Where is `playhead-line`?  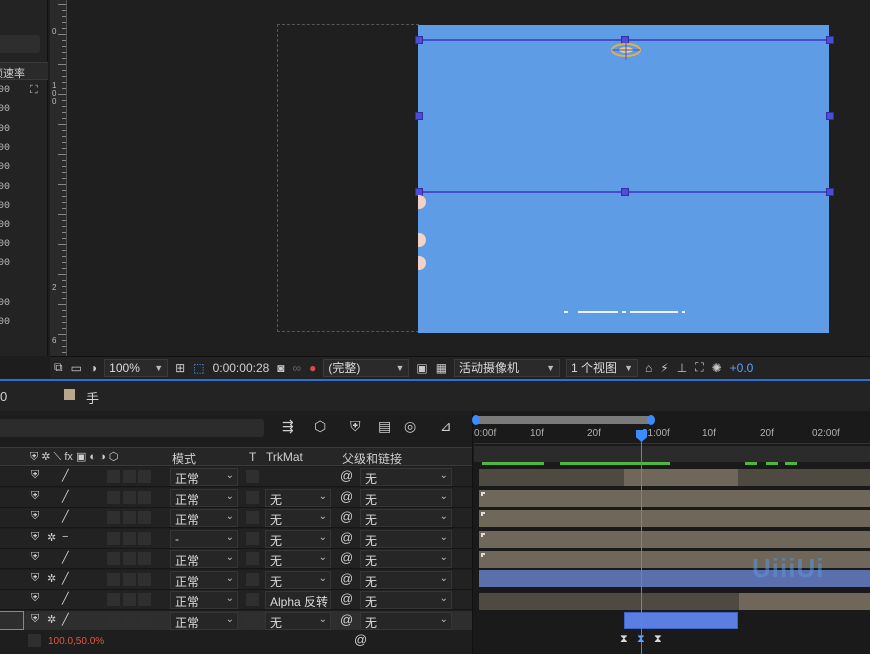
playhead-line is located at coordinates (641, 542).